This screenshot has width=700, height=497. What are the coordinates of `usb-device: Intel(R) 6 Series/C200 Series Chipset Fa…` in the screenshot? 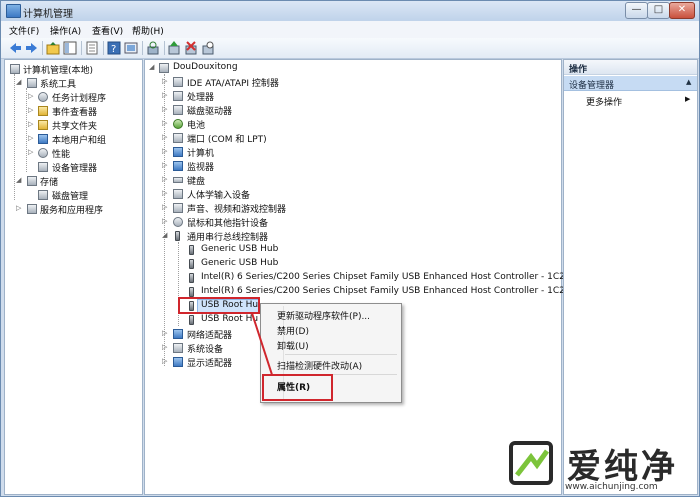 It's located at (358, 278).